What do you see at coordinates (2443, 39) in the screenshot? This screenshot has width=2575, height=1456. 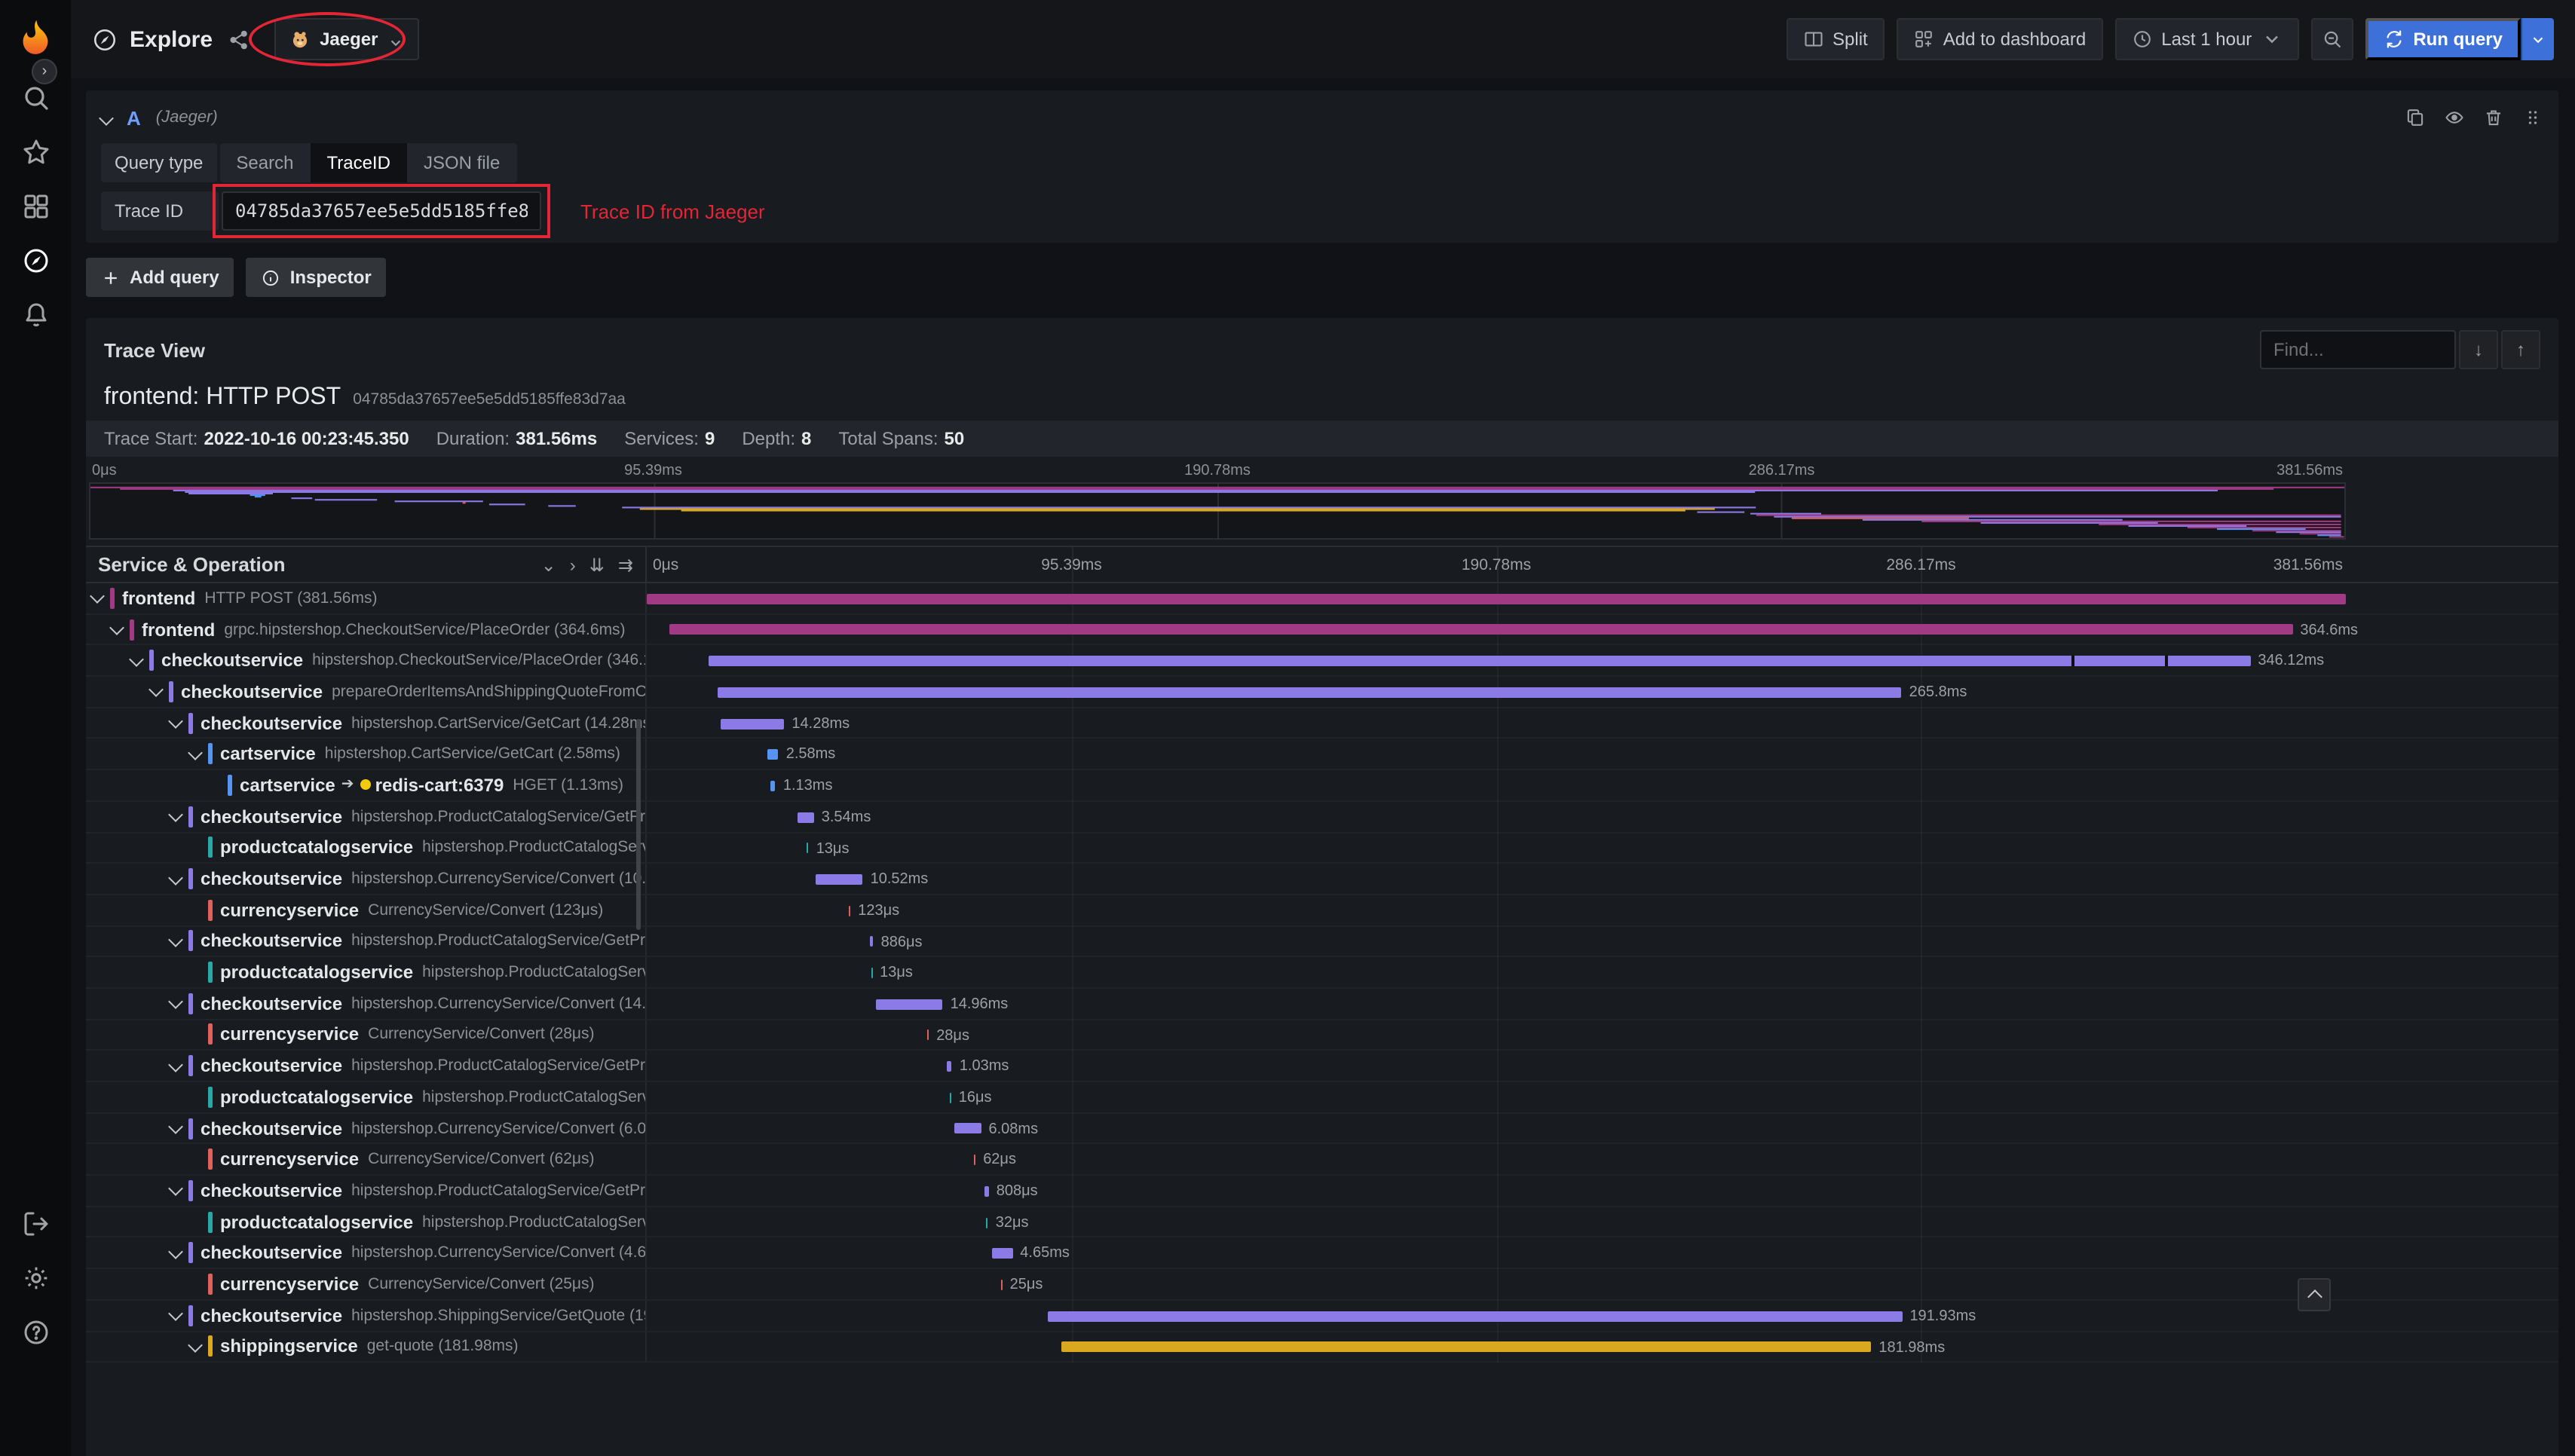 I see `run-query-button: Run query` at bounding box center [2443, 39].